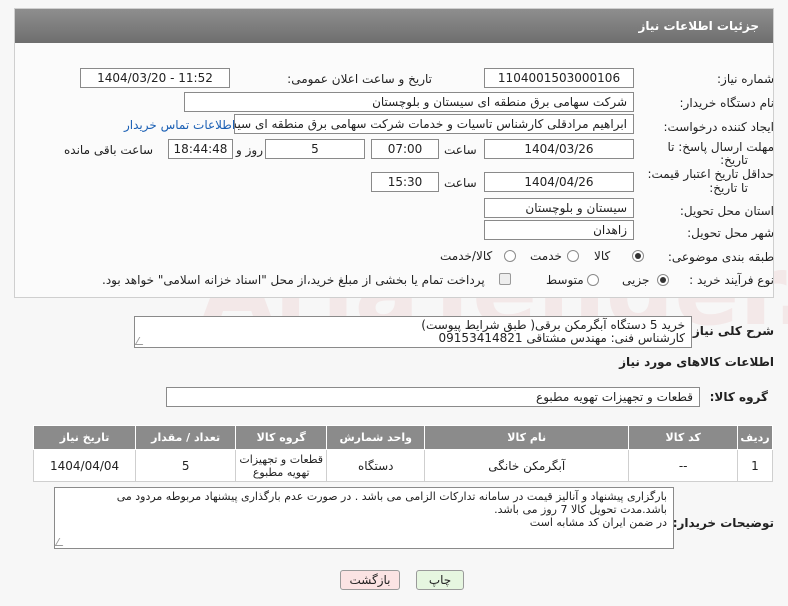 The width and height of the screenshot is (788, 606). Describe the element at coordinates (440, 580) in the screenshot. I see `print-button: چاپ` at that location.